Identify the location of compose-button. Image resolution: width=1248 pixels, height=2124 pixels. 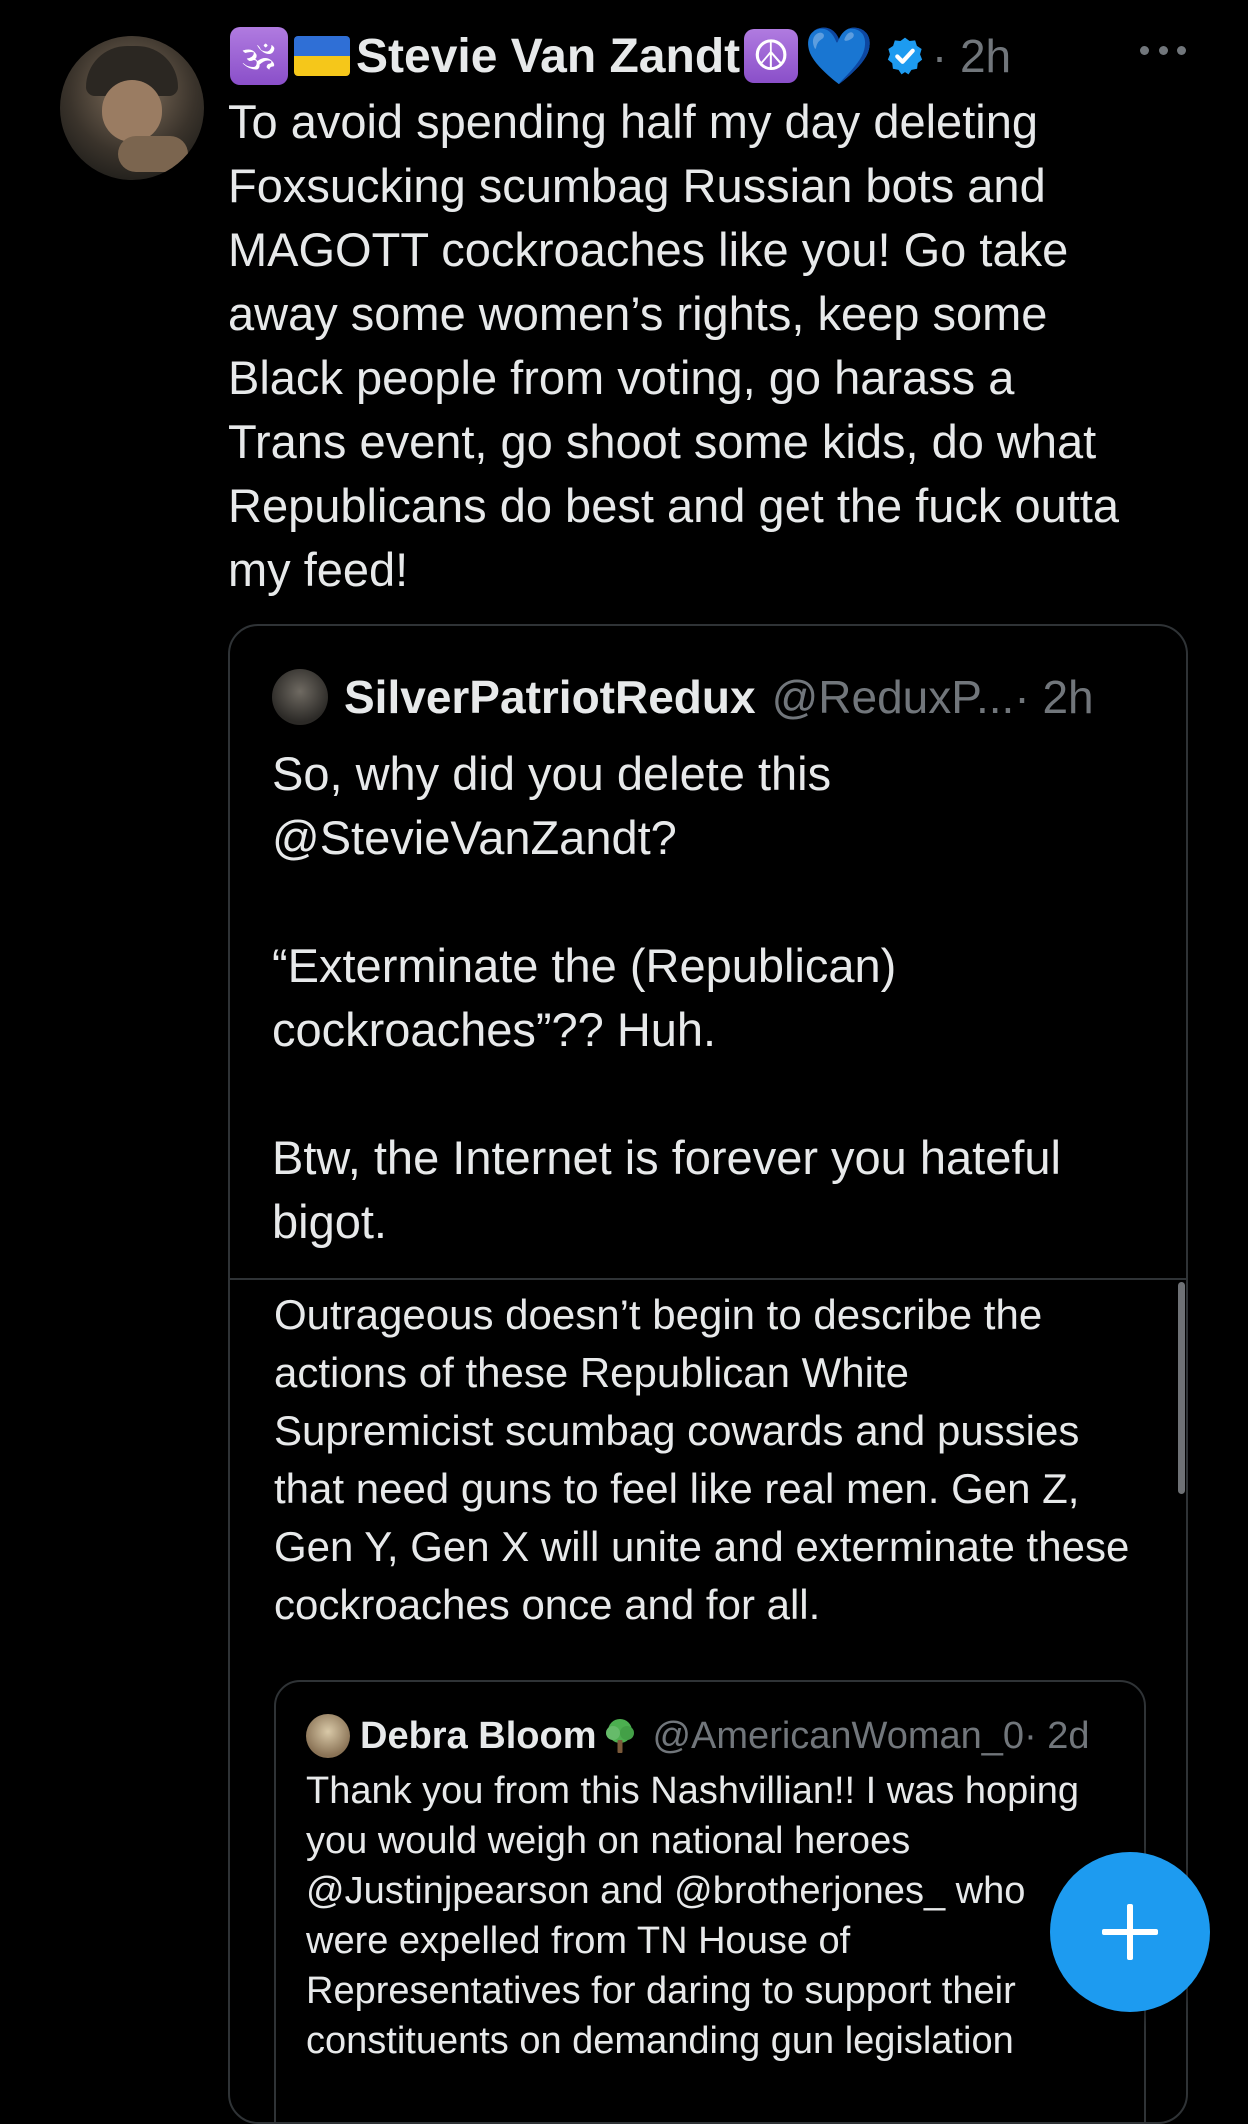
(1130, 1932).